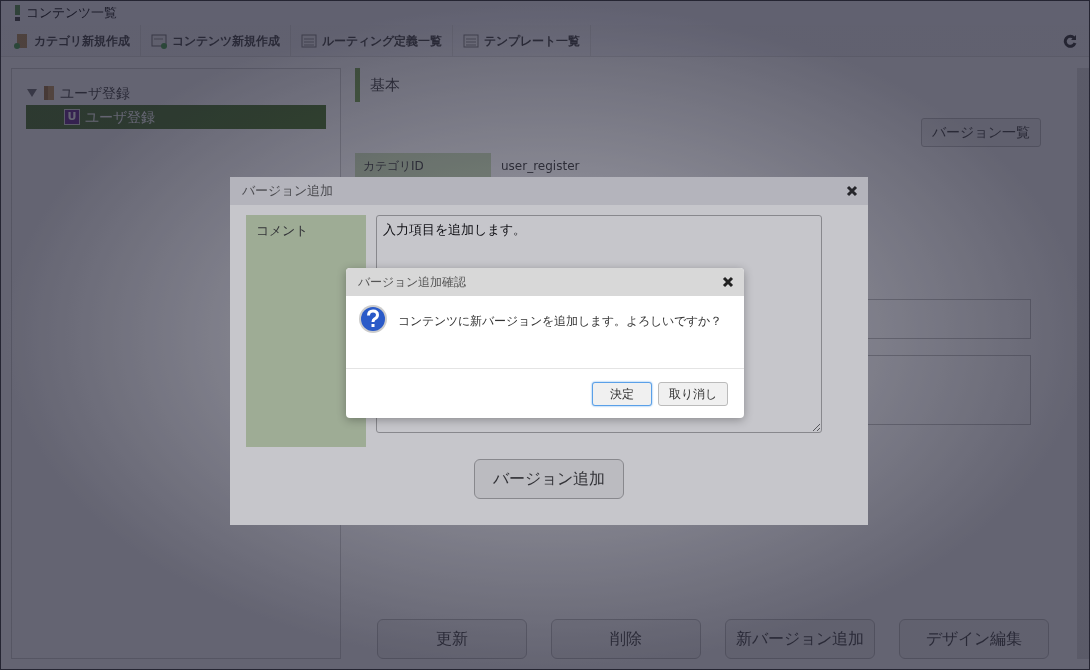 The image size is (1090, 670). What do you see at coordinates (560, 321) in the screenshot?
I see `confirm-message: コンテンツに新バージョンを追加します。よろしいですか？` at bounding box center [560, 321].